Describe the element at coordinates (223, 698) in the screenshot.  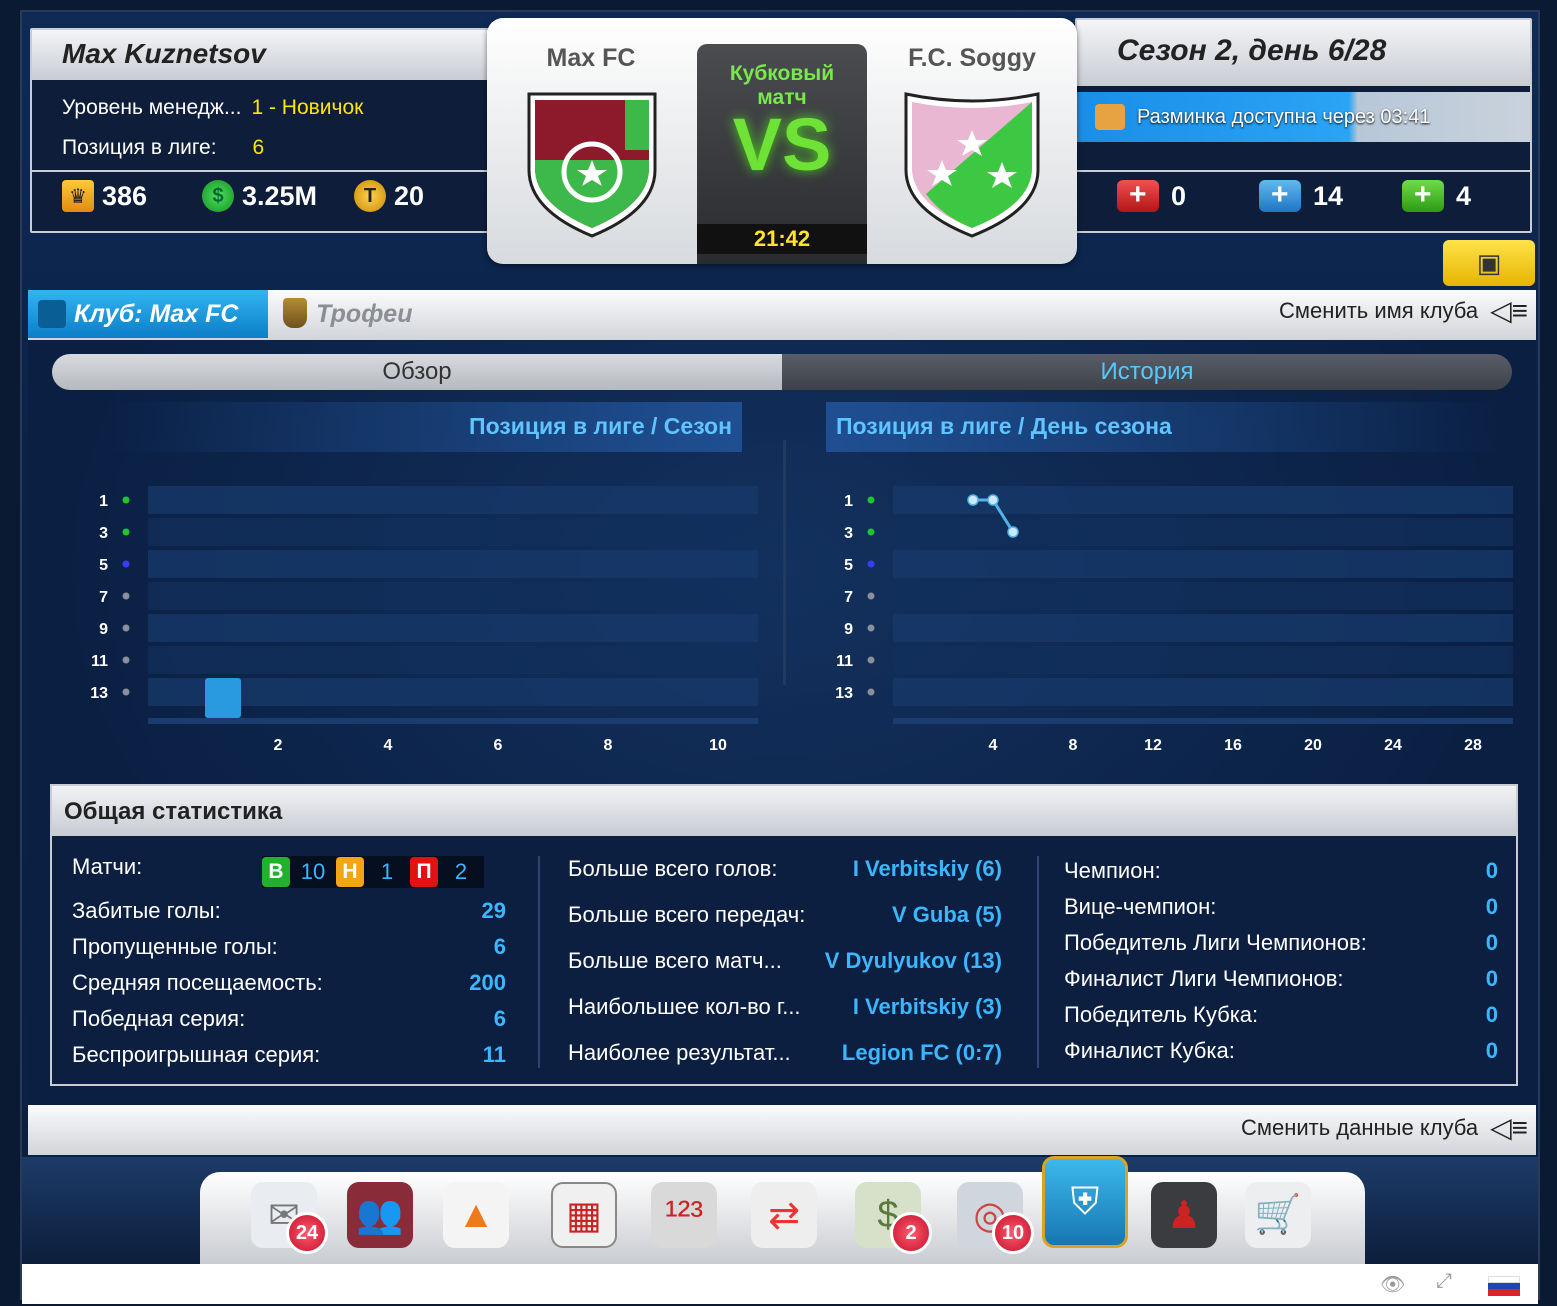
I see `season-bar` at that location.